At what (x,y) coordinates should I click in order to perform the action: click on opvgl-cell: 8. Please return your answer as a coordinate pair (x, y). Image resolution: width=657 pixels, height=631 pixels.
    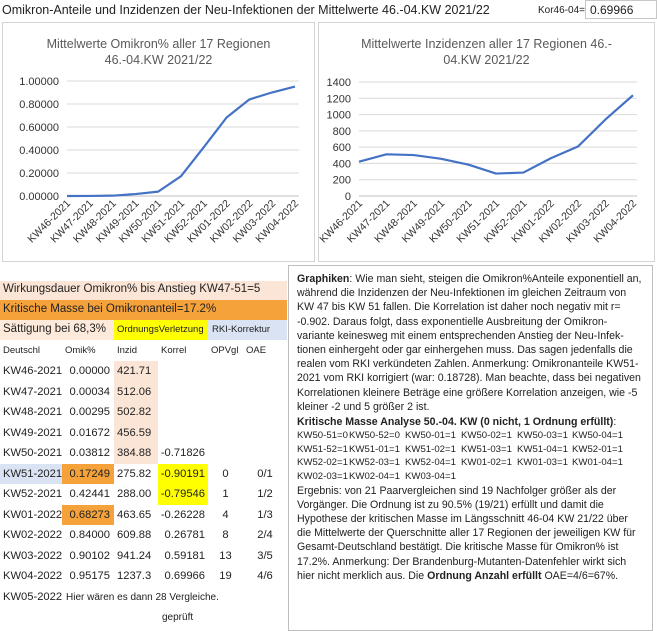
    Looking at the image, I should click on (225, 535).